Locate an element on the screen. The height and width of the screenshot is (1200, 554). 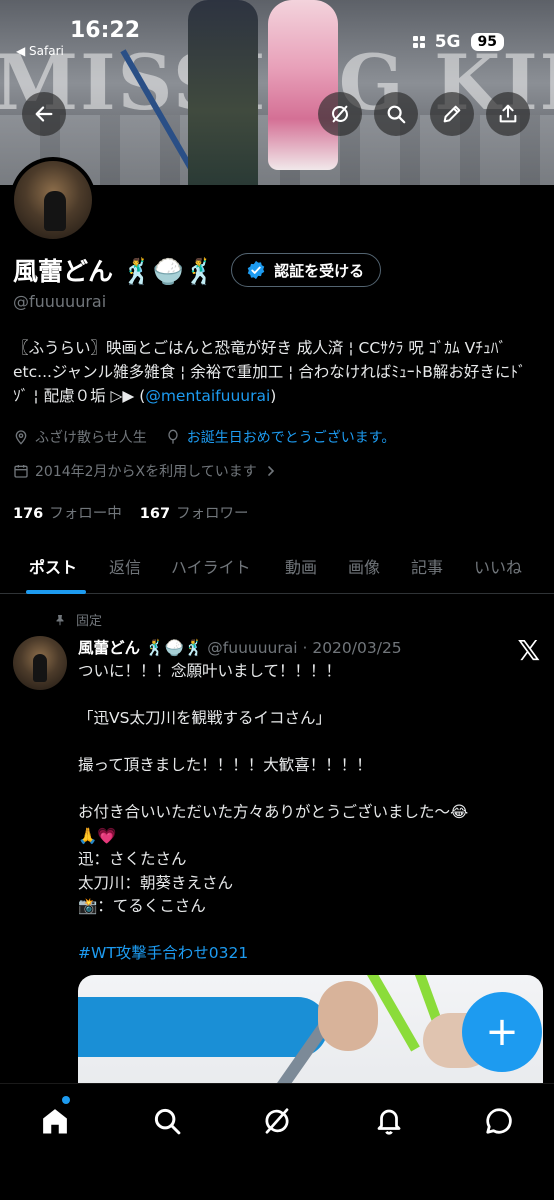
bio-mention-link: @mentaifuuurai is located at coordinates (207, 396).